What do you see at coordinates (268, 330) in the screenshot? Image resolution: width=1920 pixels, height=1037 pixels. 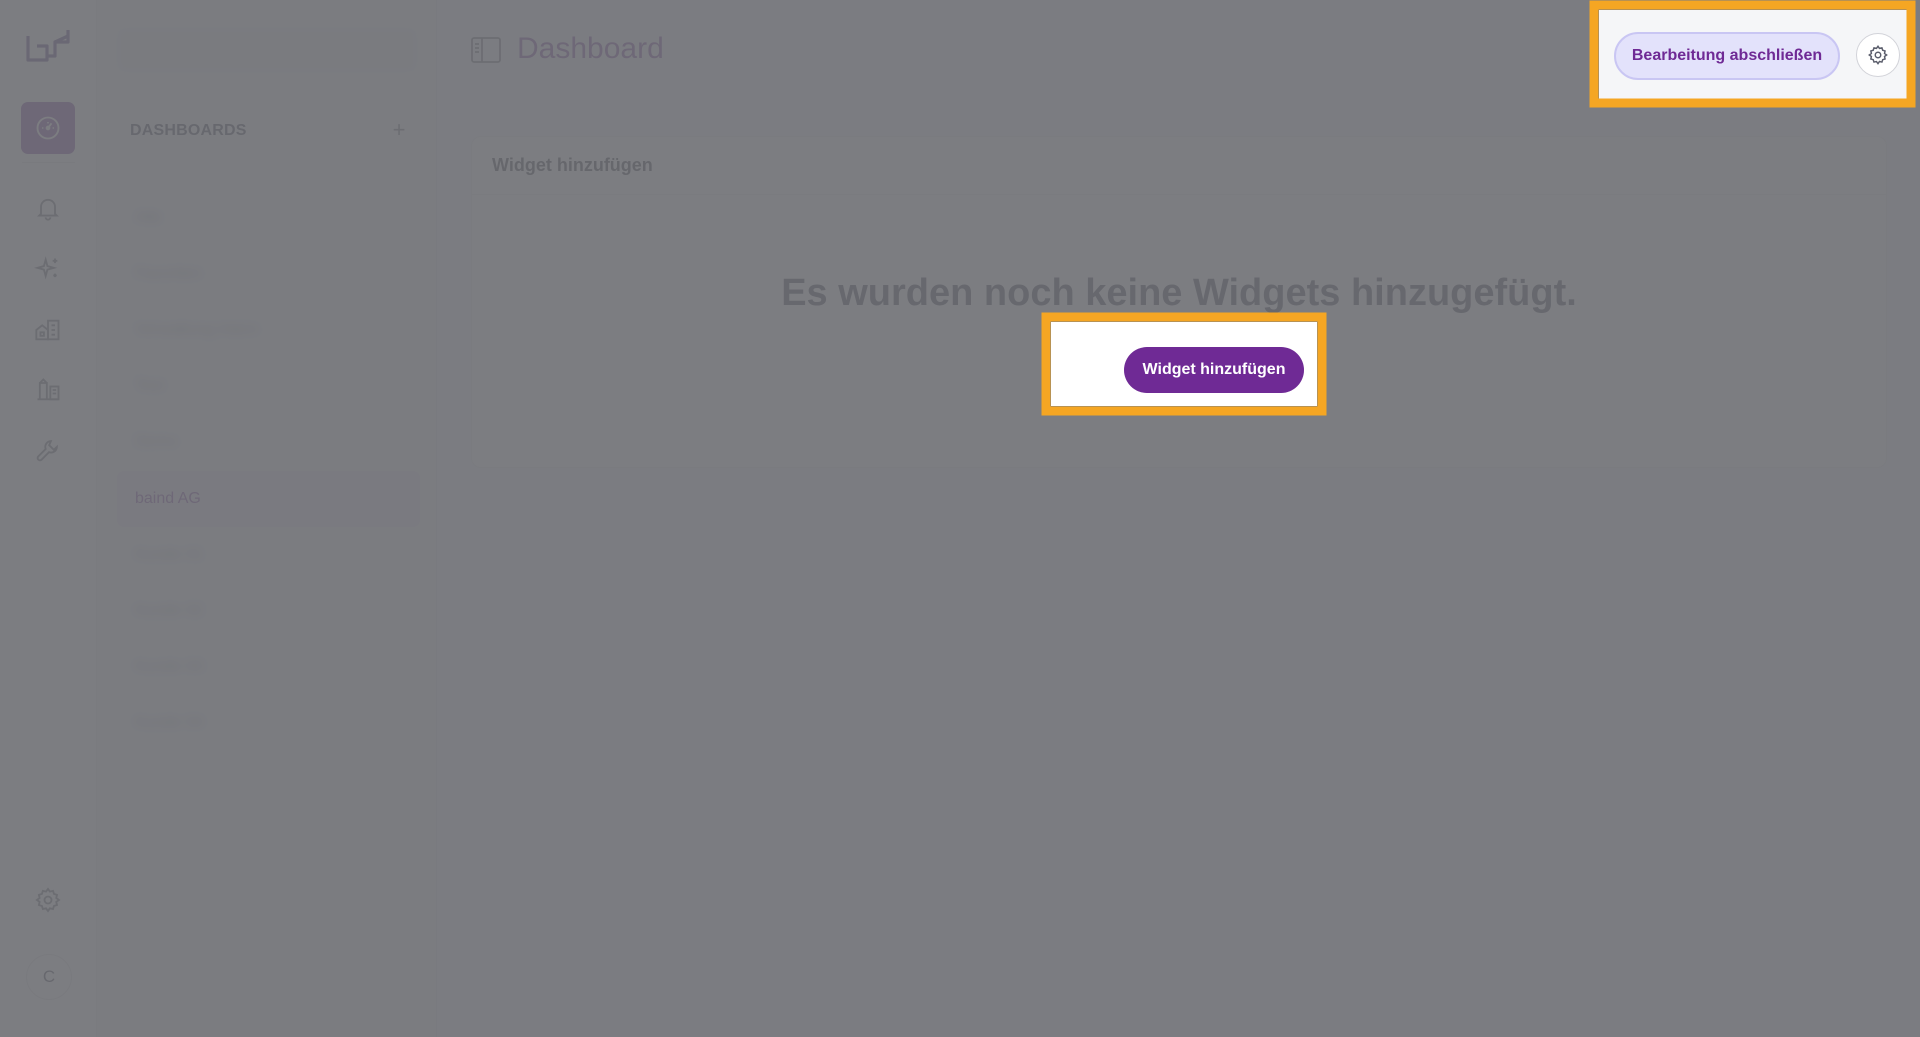 I see `dashboard-item: Verwaltung intern` at bounding box center [268, 330].